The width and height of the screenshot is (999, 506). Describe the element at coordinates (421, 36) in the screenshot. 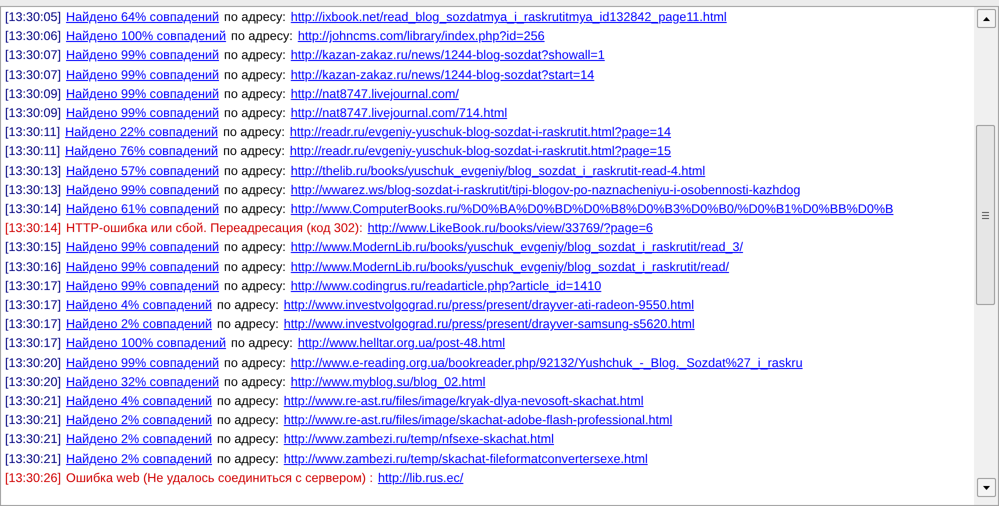

I see `url-link: http://johncms.com/library/index.php?id=256` at that location.